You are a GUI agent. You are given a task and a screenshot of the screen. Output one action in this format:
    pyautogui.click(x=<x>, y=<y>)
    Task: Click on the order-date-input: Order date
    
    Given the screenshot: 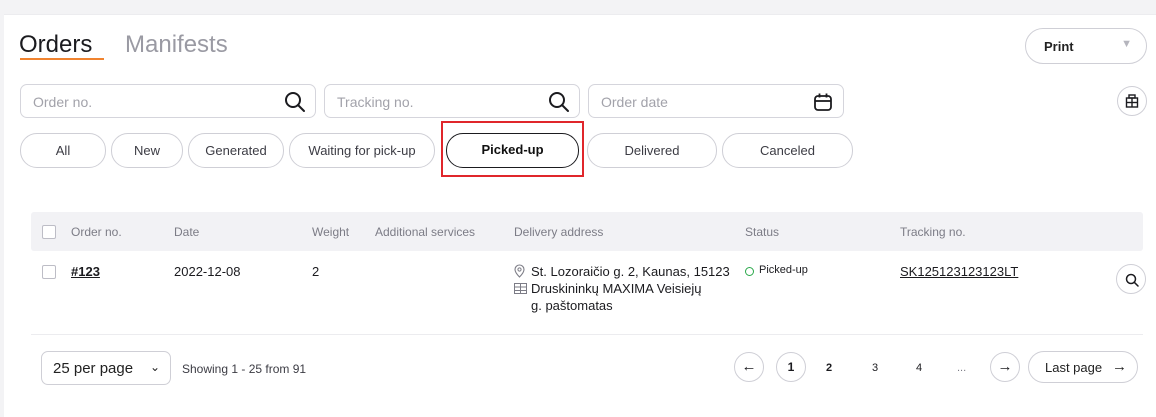 What is the action you would take?
    pyautogui.click(x=716, y=101)
    